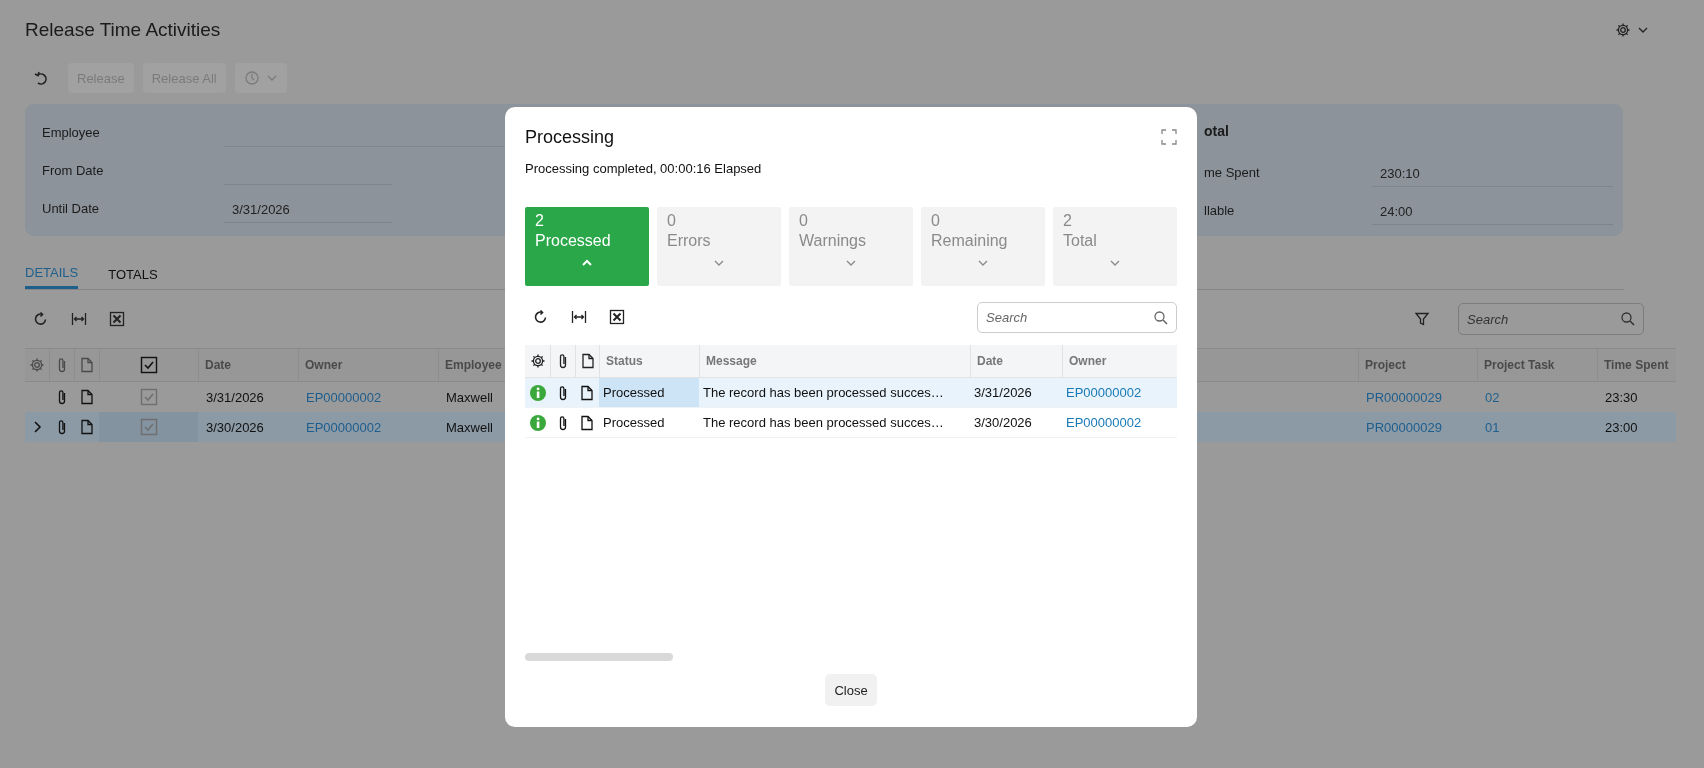 The height and width of the screenshot is (768, 1704). Describe the element at coordinates (1492, 173) in the screenshot. I see `value-field: 230:10` at that location.